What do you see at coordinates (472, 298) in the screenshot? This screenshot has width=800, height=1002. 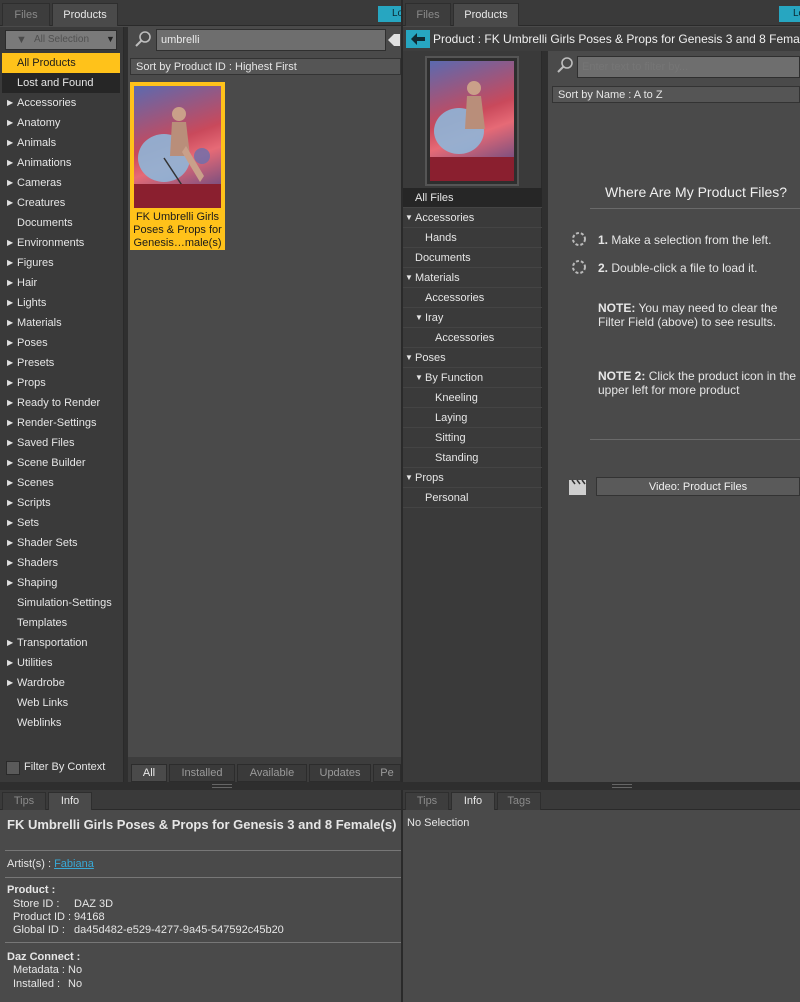 I see `file-tree-item: Accessories` at bounding box center [472, 298].